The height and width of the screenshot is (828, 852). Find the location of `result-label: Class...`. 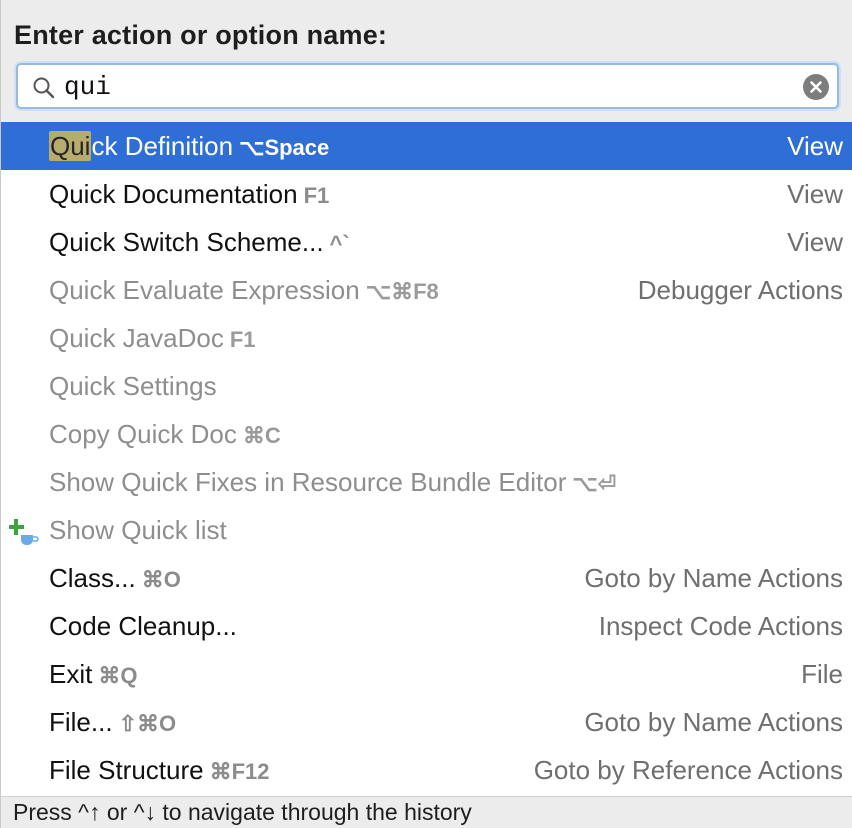

result-label: Class... is located at coordinates (92, 578).